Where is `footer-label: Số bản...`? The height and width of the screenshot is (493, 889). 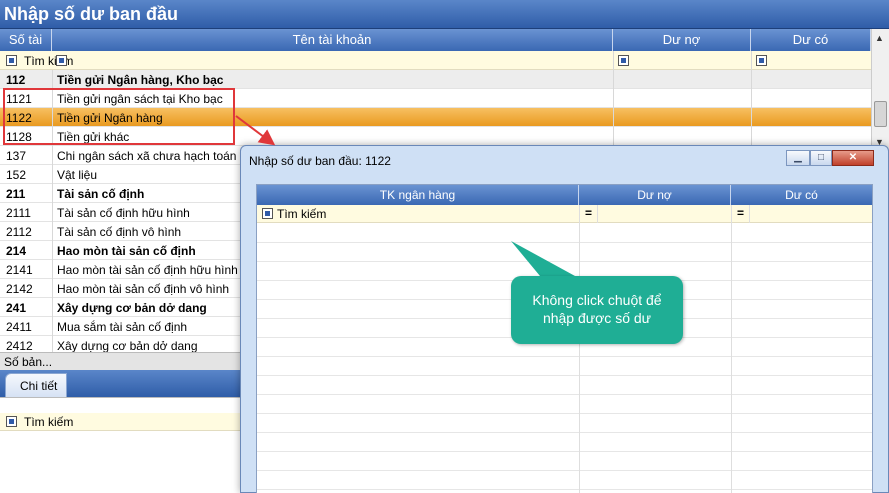
footer-label: Số bản... is located at coordinates (121, 361).